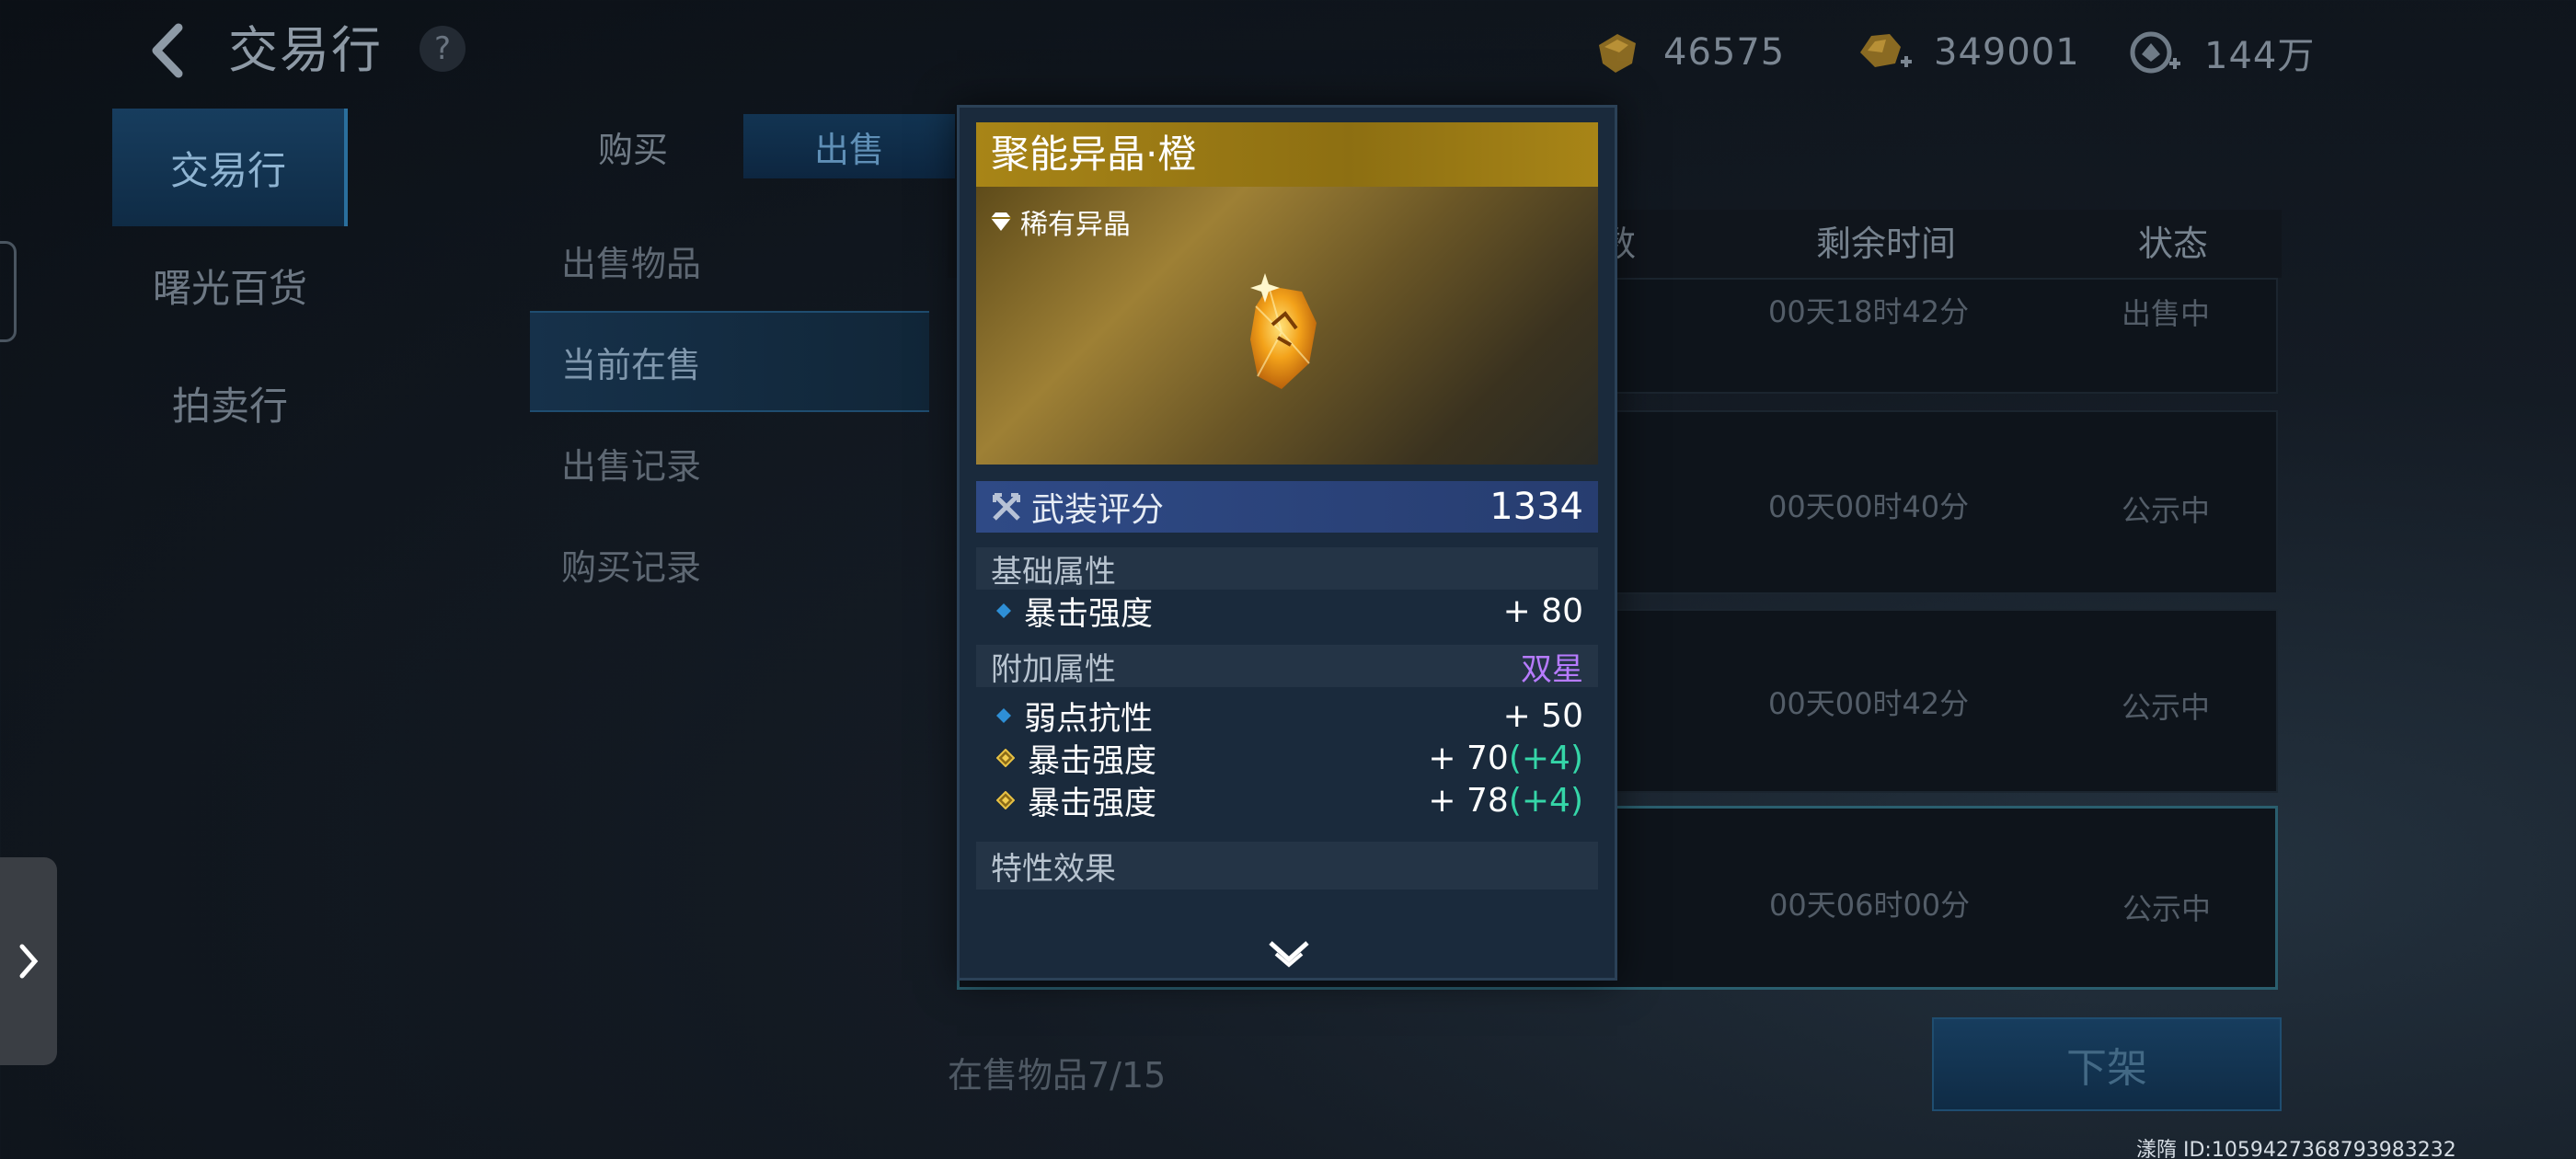 The image size is (2576, 1159). Describe the element at coordinates (1057, 1075) in the screenshot. I see `on-sale-count: 在售物品7/15` at that location.